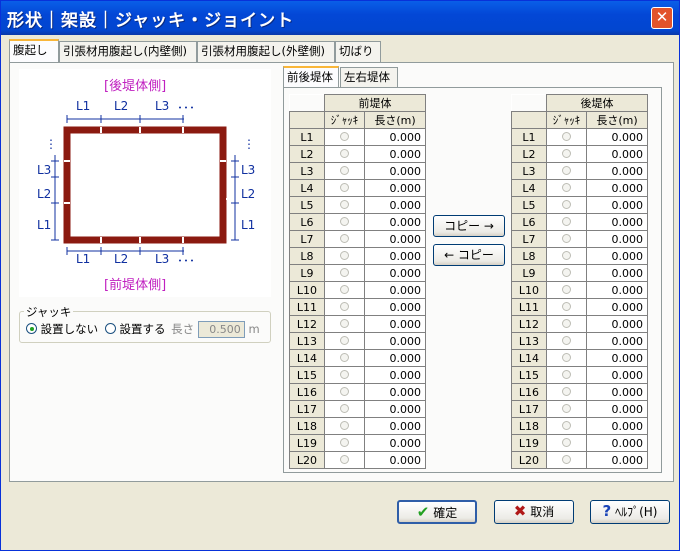  What do you see at coordinates (358, 51) in the screenshot?
I see `tab-kiribari: 切ばり` at bounding box center [358, 51].